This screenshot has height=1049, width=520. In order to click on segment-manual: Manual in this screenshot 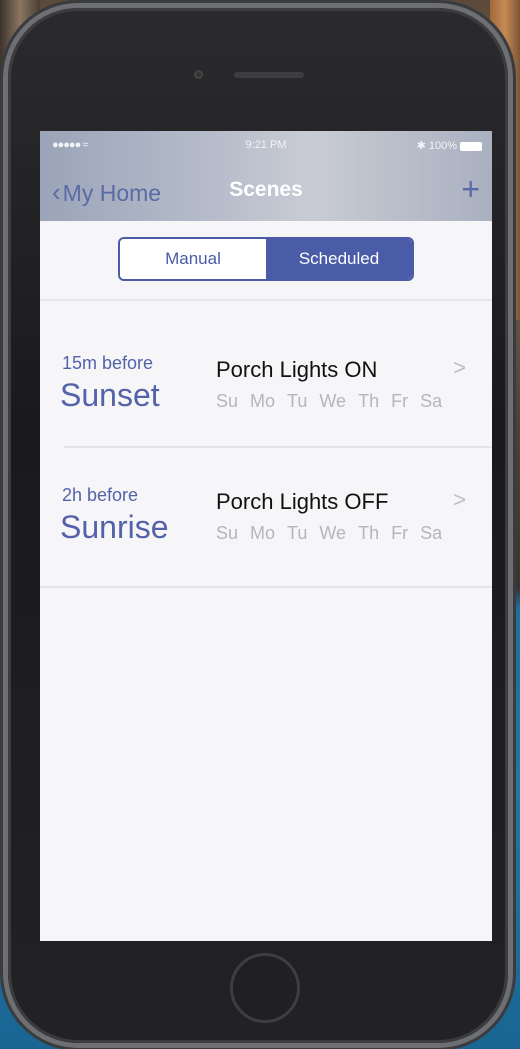, I will do `click(193, 259)`.